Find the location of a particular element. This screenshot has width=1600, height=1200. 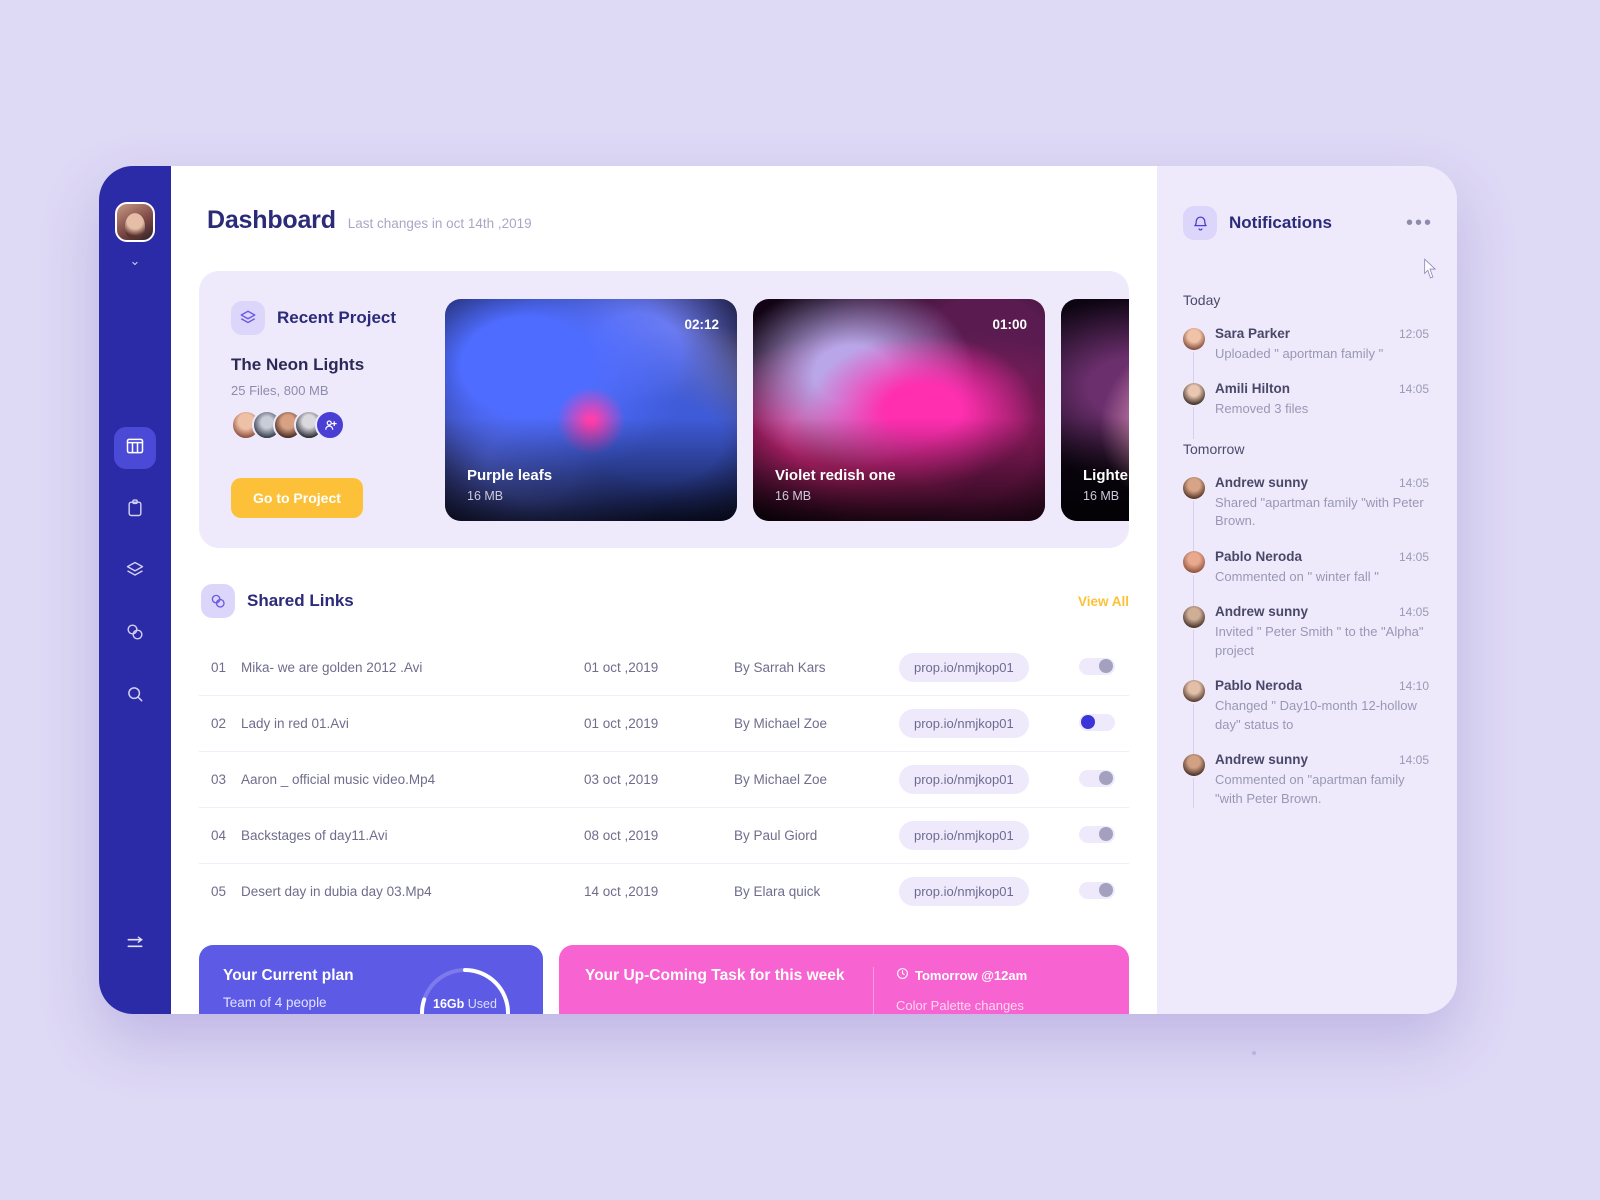

thumbnail-card: Lightein 16 MB is located at coordinates (1095, 409).